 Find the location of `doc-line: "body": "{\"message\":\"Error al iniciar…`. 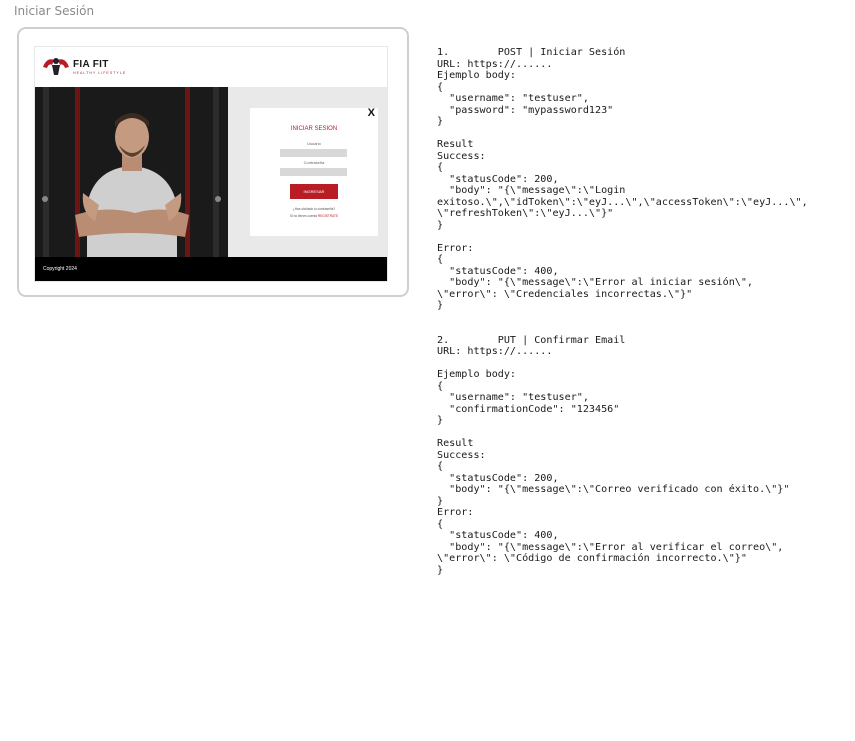

doc-line: "body": "{\"message\":\"Error al iniciar… is located at coordinates (595, 282).